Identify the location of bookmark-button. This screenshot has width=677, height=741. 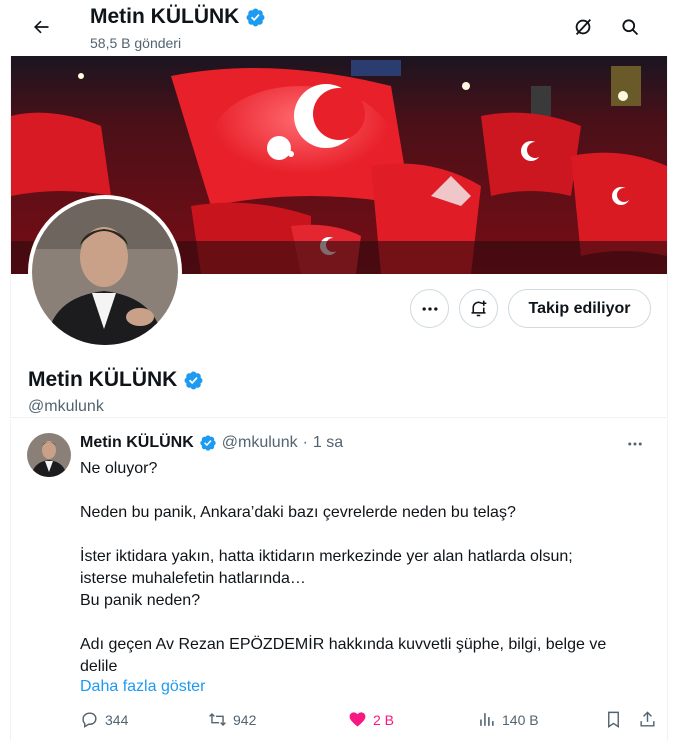
(613, 719).